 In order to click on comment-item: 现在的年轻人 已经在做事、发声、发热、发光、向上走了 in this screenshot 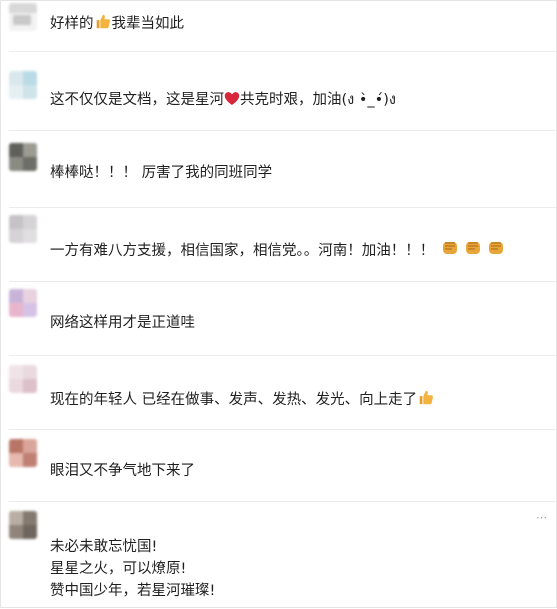, I will do `click(279, 394)`.